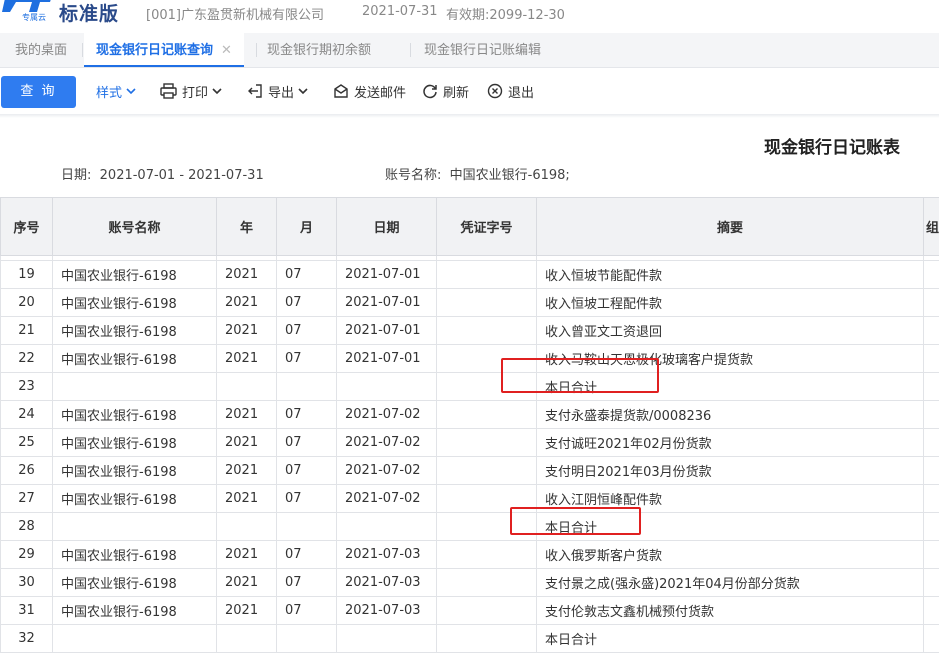 Image resolution: width=939 pixels, height=655 pixels. I want to click on chevron-down-icon, so click(303, 91).